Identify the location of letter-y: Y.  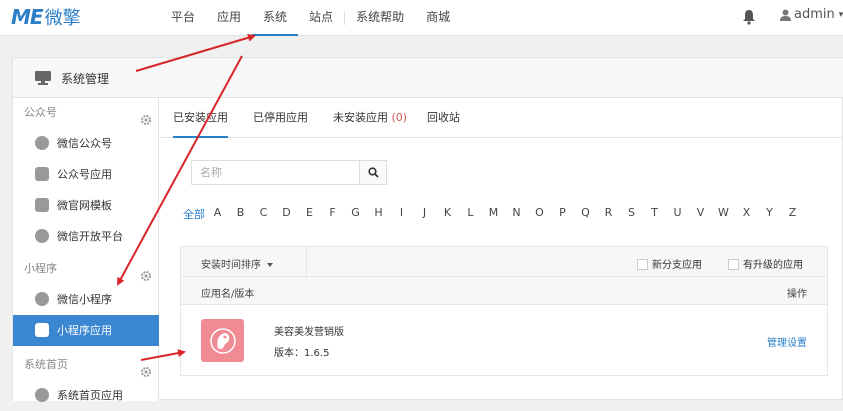
(769, 214).